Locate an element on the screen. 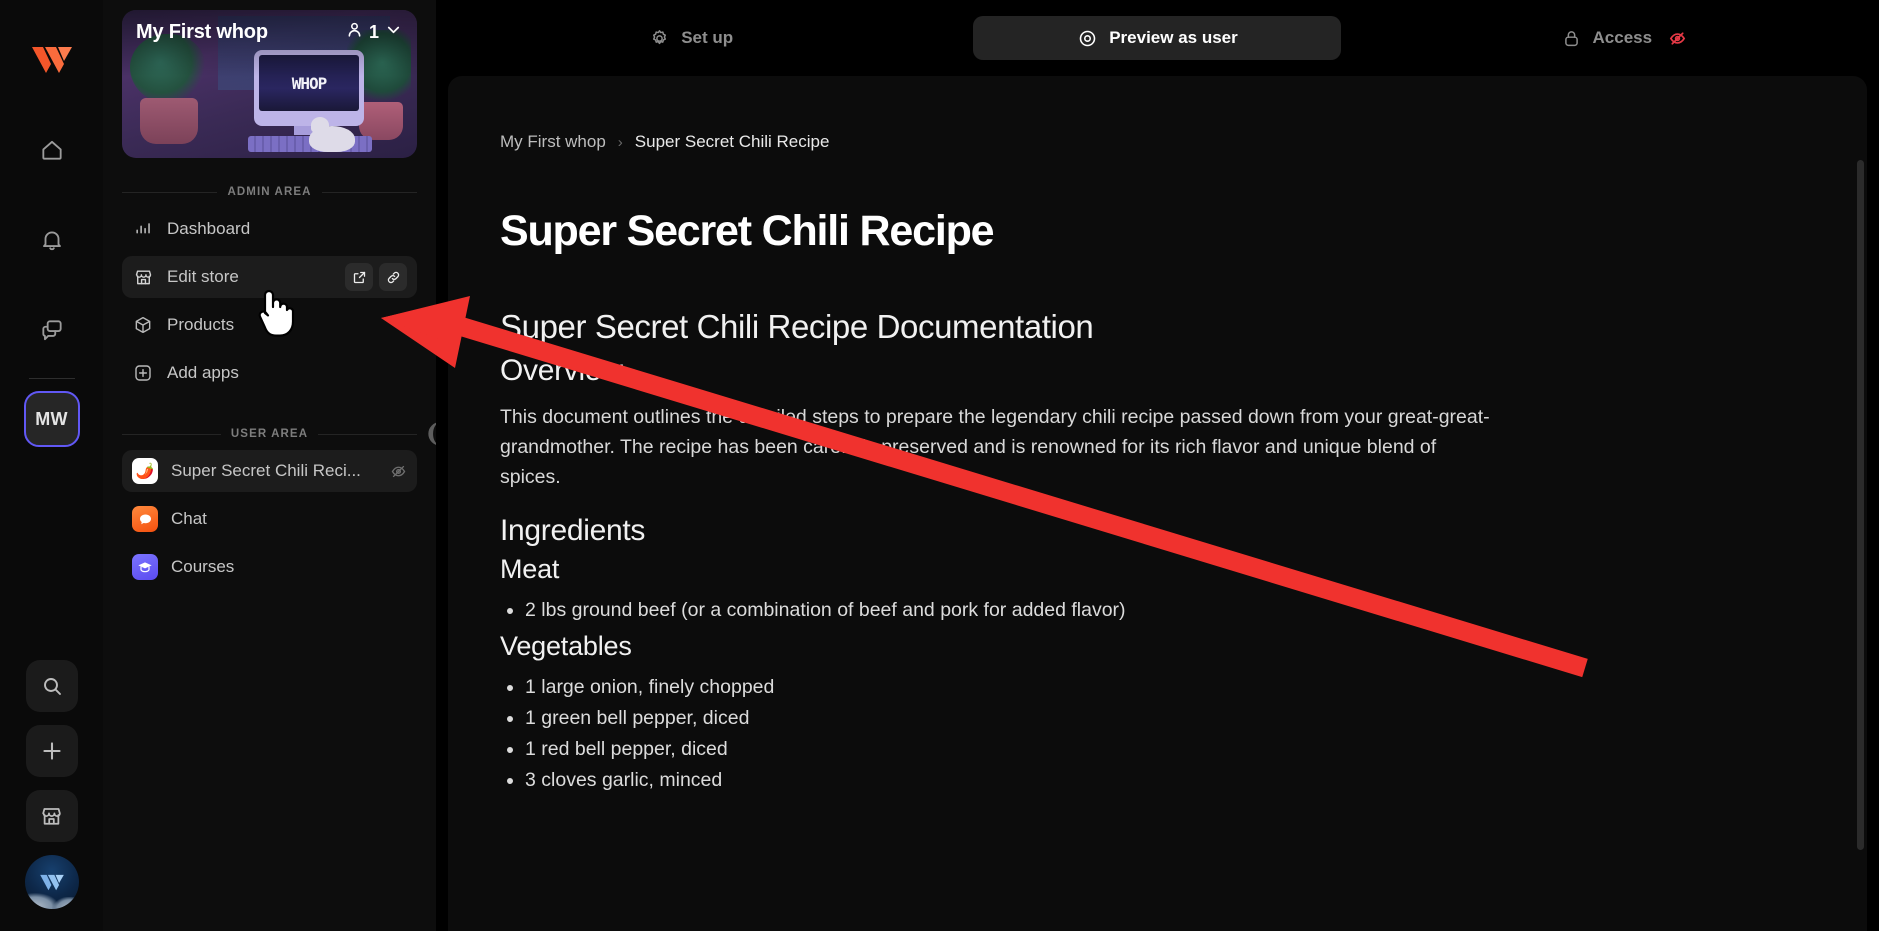  plus-square-icon is located at coordinates (143, 373).